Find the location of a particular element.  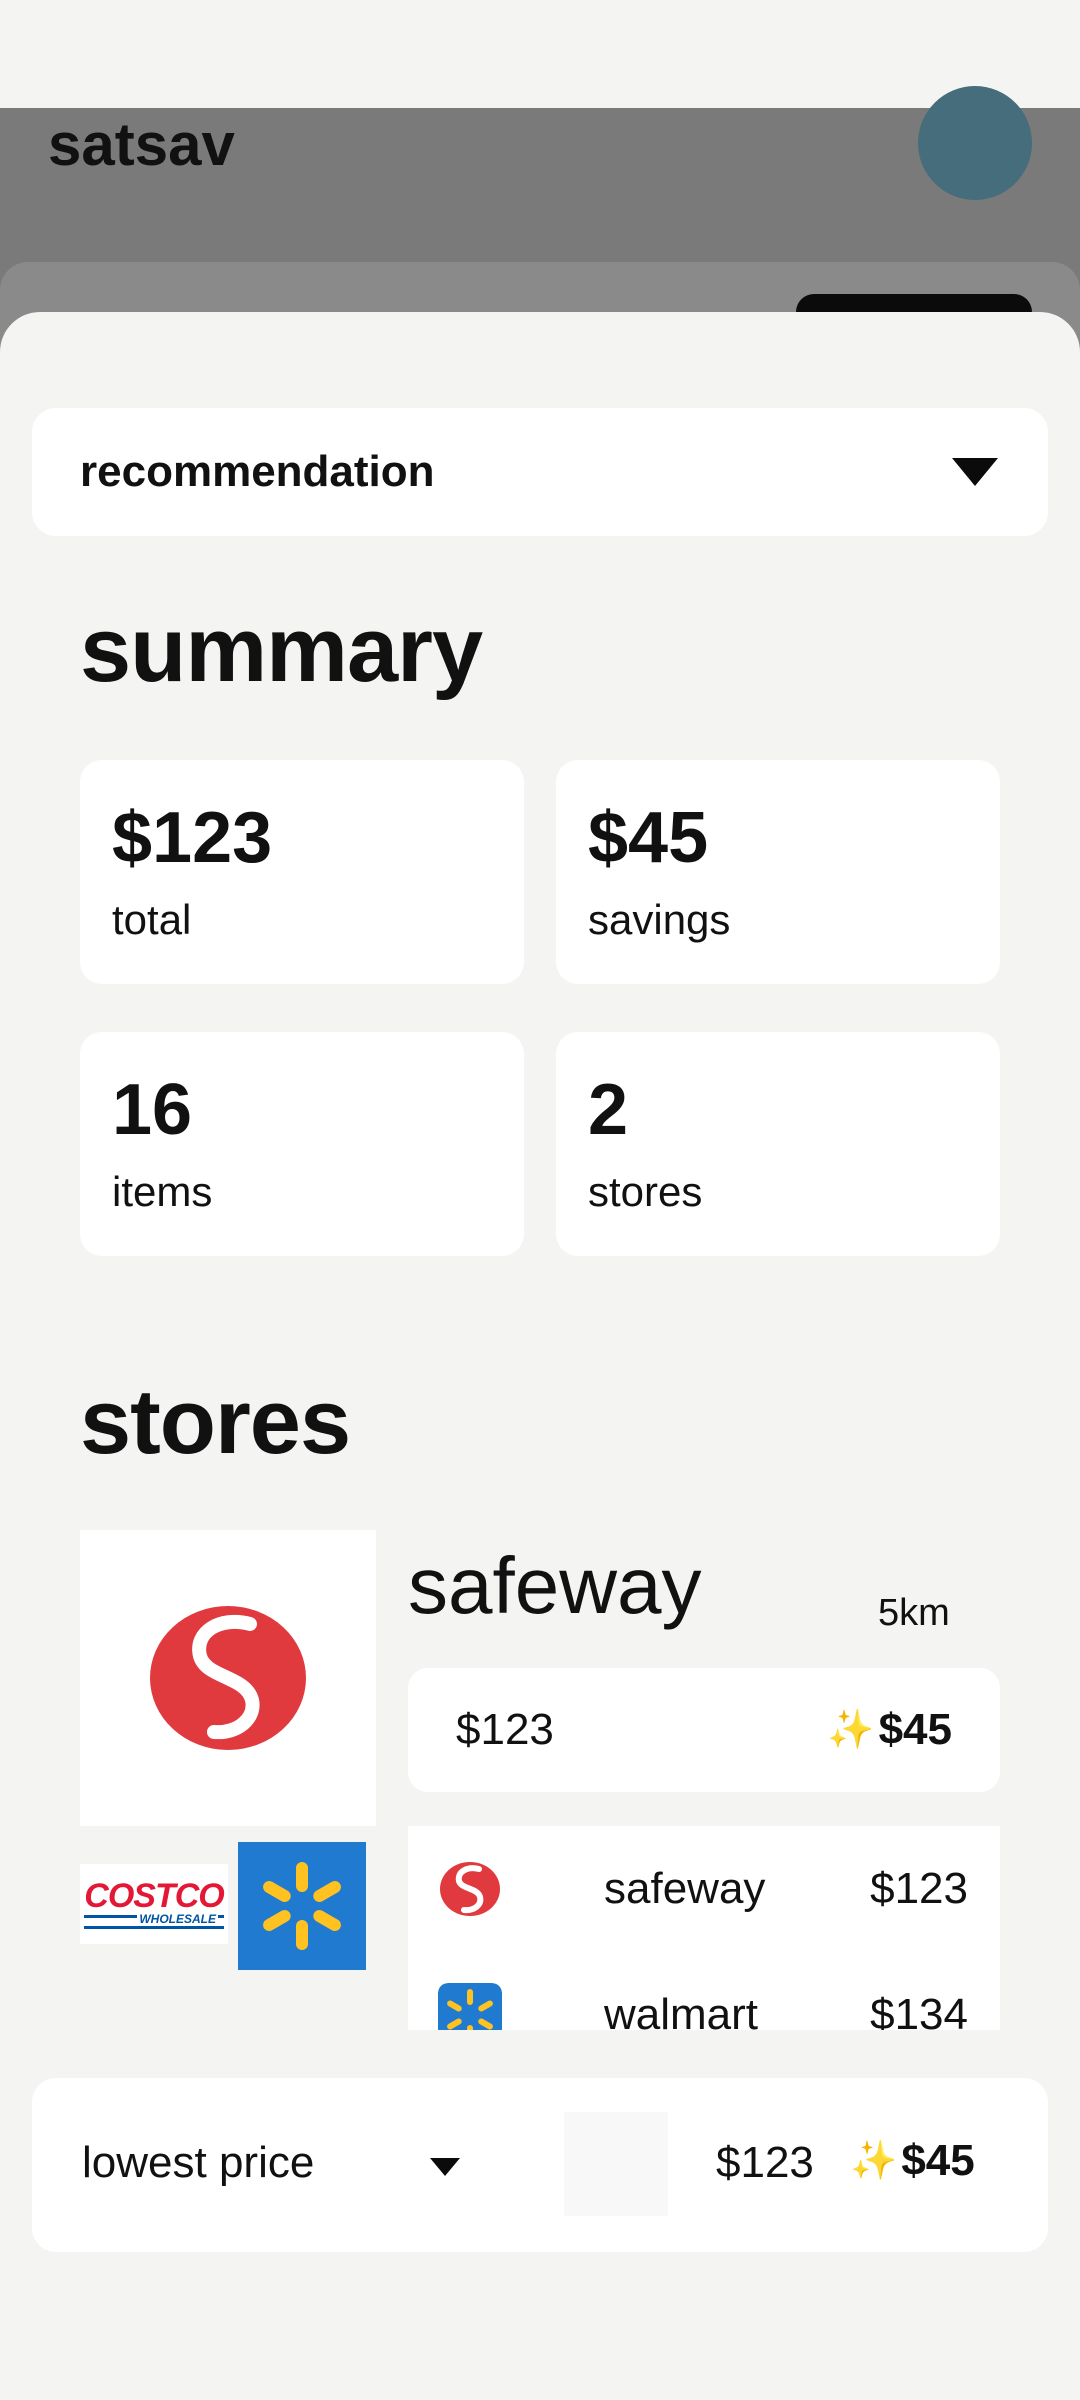

costco-subtitle: WHOLESALE is located at coordinates (177, 1919).